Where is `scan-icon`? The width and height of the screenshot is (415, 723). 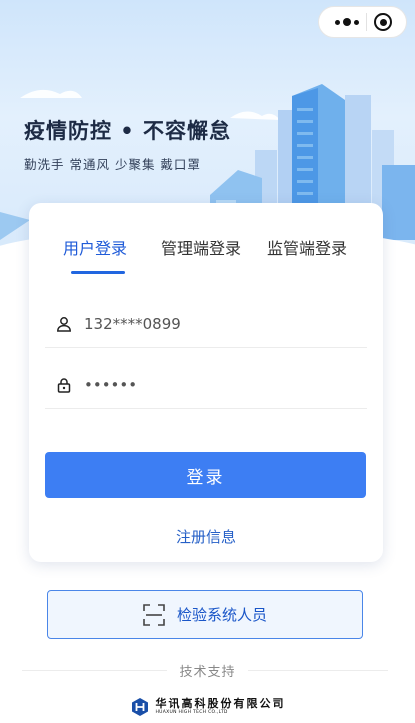
scan-icon is located at coordinates (154, 614).